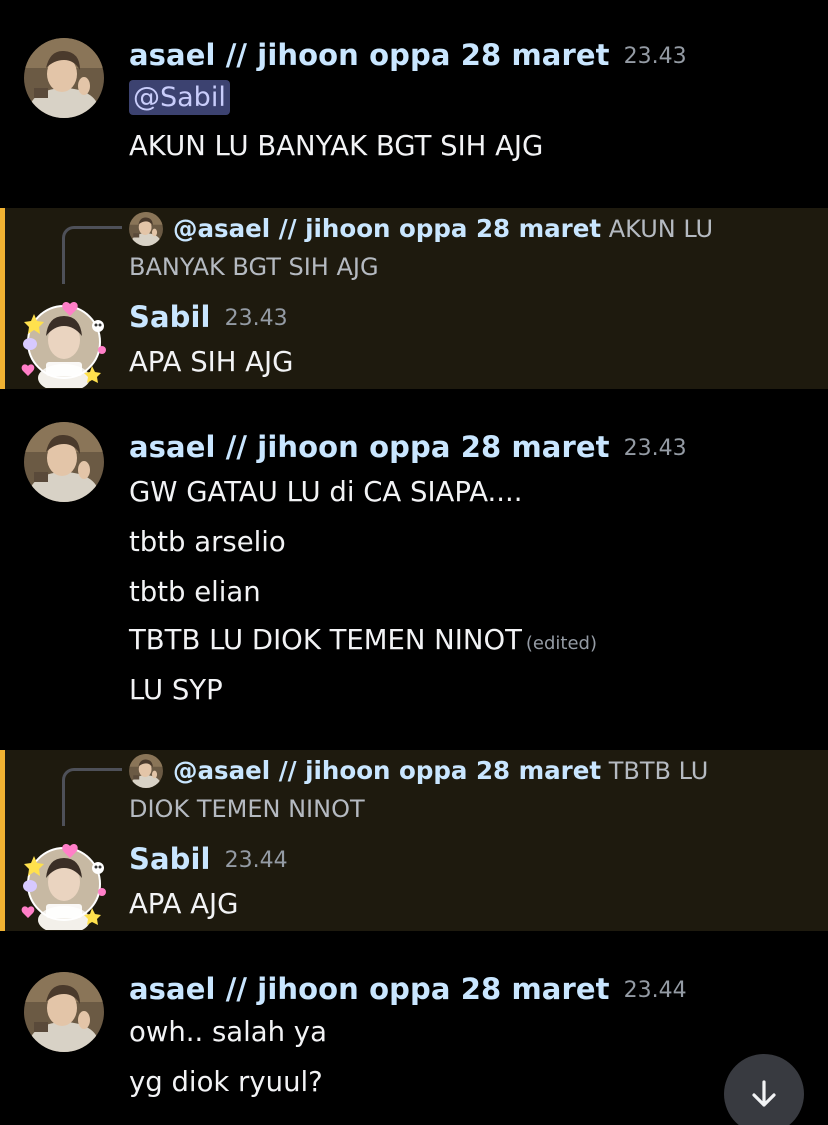  I want to click on user-mention: @Sabil, so click(179, 97).